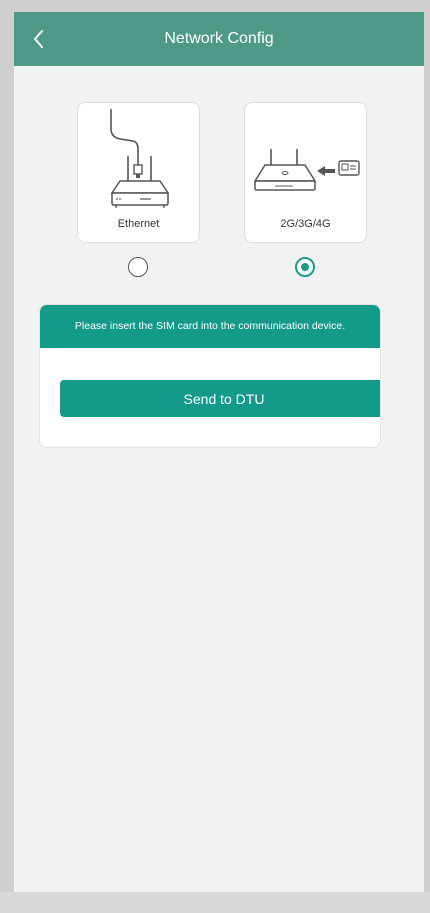 The width and height of the screenshot is (430, 913). I want to click on sim-router-icon, so click(306, 170).